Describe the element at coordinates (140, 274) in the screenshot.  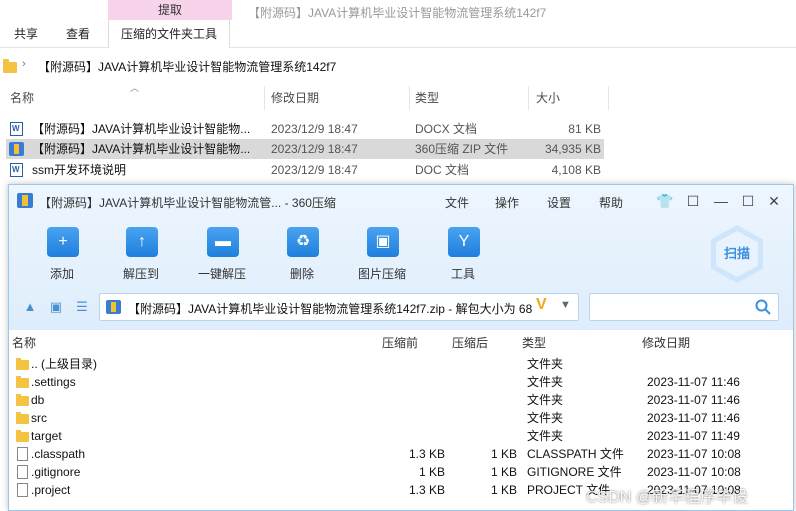
I see `extract-to-label: 解压到` at that location.